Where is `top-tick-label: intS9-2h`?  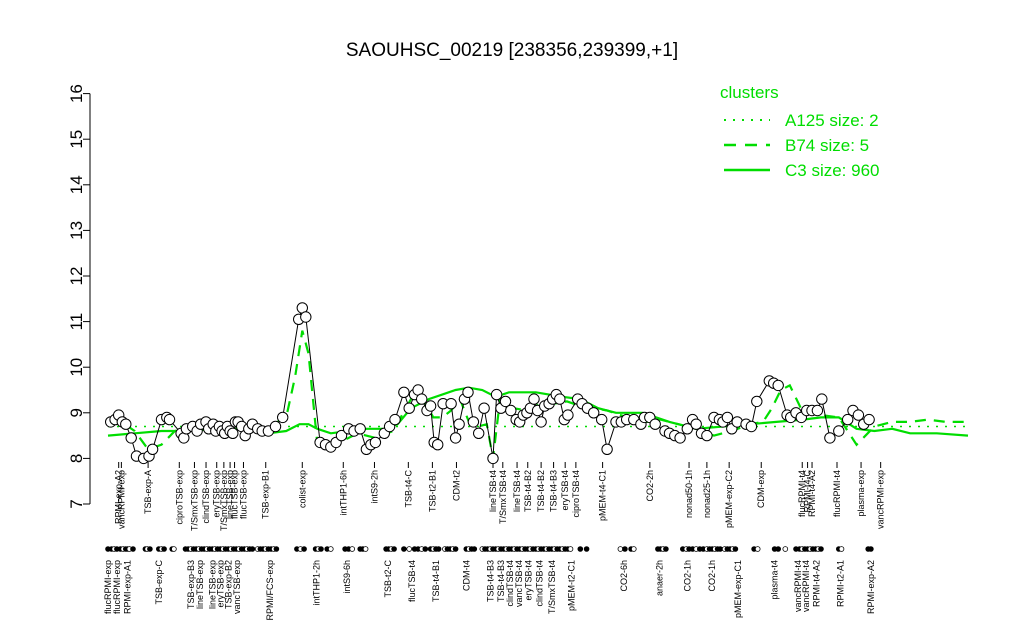
top-tick-label: intS9-2h is located at coordinates (374, 487).